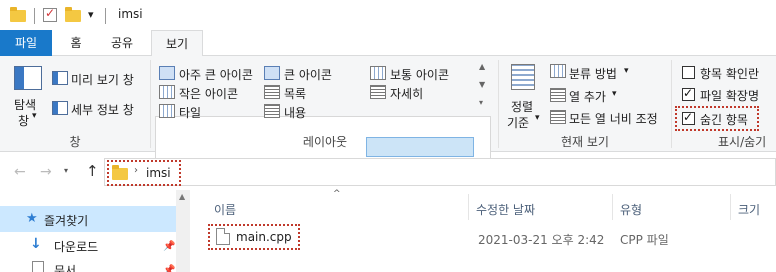 The width and height of the screenshot is (776, 272). I want to click on details-icon, so click(378, 92).